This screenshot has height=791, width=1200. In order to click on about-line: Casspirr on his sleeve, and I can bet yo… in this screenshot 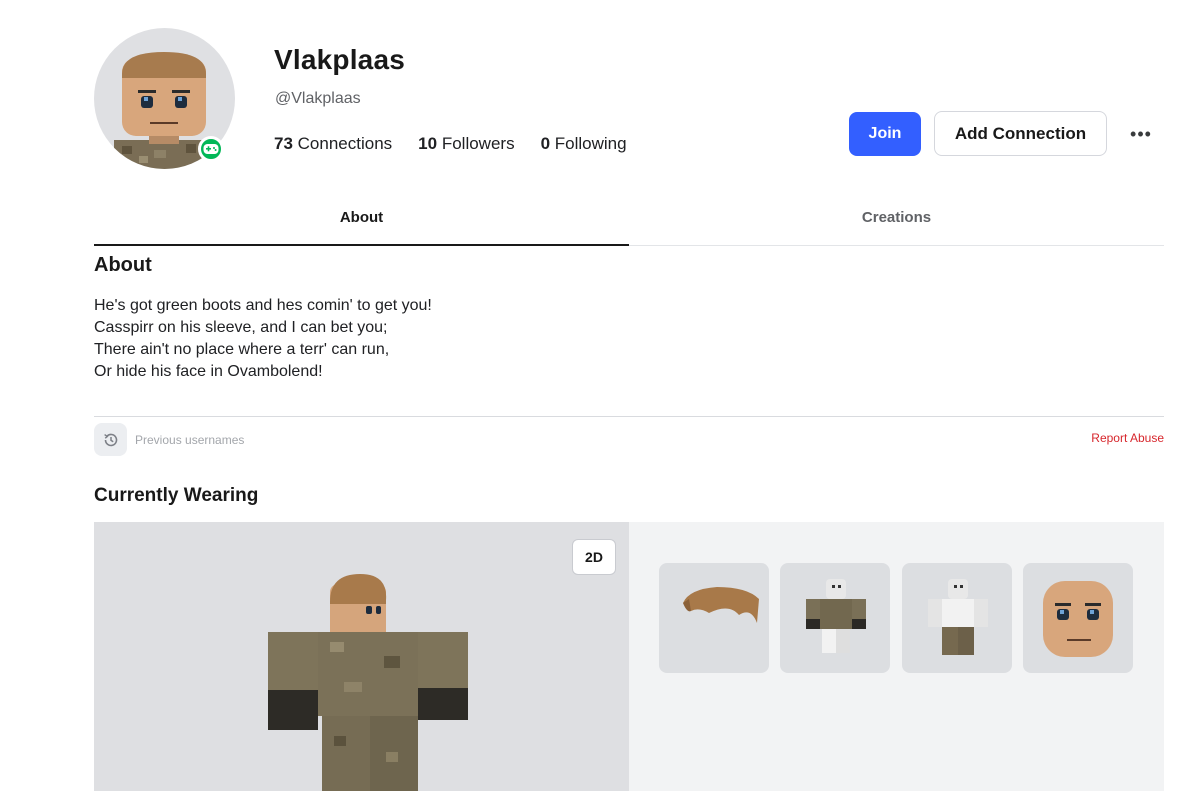, I will do `click(241, 327)`.